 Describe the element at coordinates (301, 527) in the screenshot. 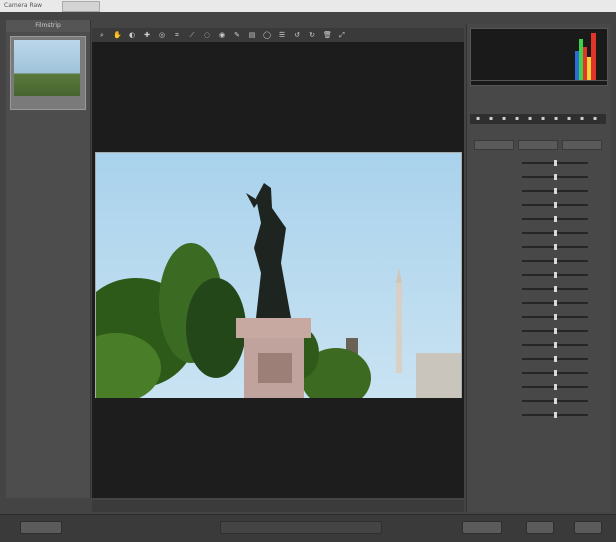

I see `workflow-options-link` at that location.